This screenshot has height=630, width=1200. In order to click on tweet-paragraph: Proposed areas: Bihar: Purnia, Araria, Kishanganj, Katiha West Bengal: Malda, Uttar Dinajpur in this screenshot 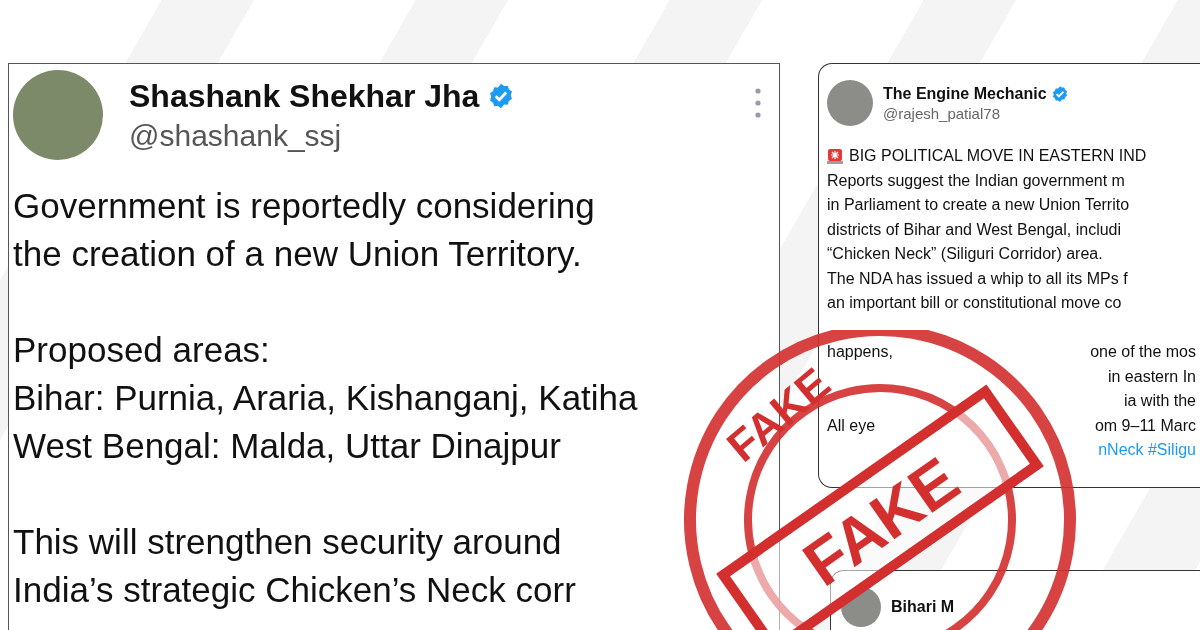, I will do `click(325, 398)`.